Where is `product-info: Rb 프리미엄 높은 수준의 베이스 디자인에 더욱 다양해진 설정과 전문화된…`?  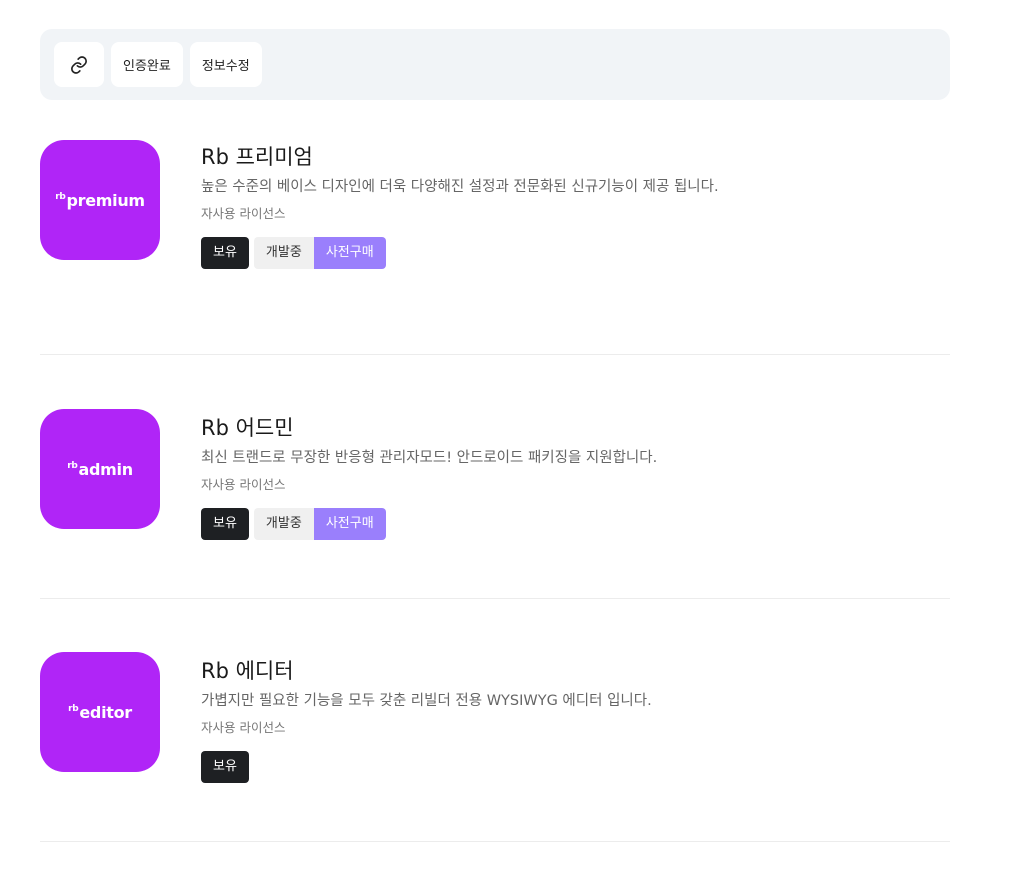
product-info: Rb 프리미엄 높은 수준의 베이스 디자인에 더욱 다양해진 설정과 전문화된… is located at coordinates (551, 205).